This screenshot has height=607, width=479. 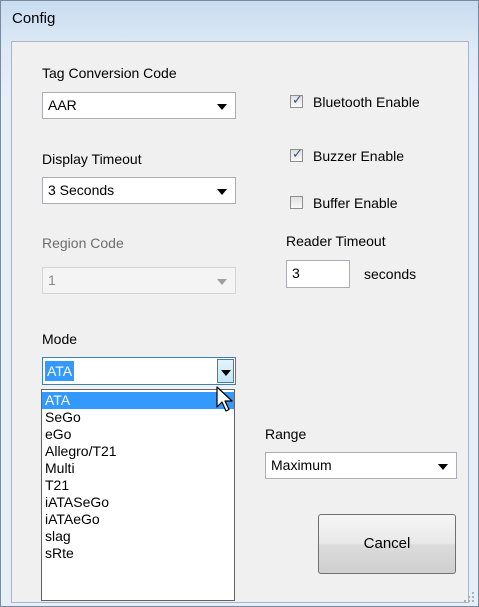 What do you see at coordinates (139, 371) in the screenshot?
I see `mode-select: ATA` at bounding box center [139, 371].